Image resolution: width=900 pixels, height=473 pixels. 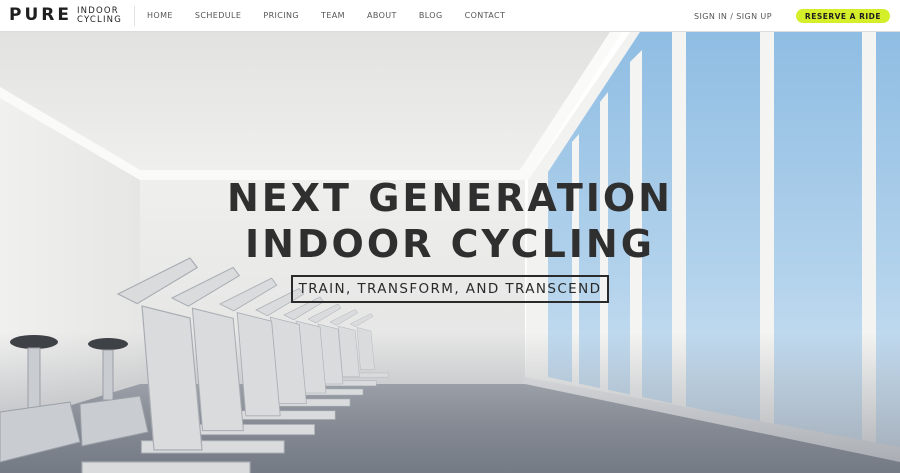 What do you see at coordinates (733, 16) in the screenshot?
I see `sign-in-link: SIGN IN / SIGN UP` at bounding box center [733, 16].